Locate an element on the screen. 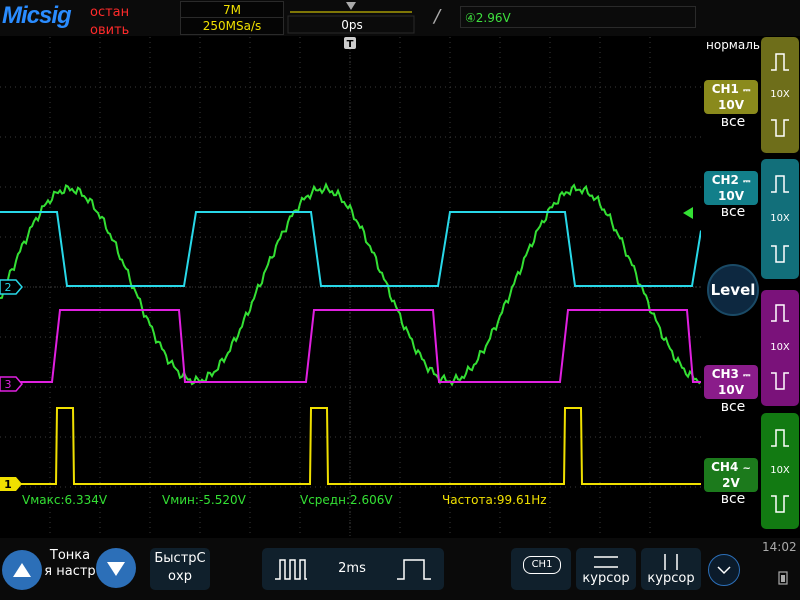  trigger-level-readout: ④2.96V is located at coordinates (578, 17).